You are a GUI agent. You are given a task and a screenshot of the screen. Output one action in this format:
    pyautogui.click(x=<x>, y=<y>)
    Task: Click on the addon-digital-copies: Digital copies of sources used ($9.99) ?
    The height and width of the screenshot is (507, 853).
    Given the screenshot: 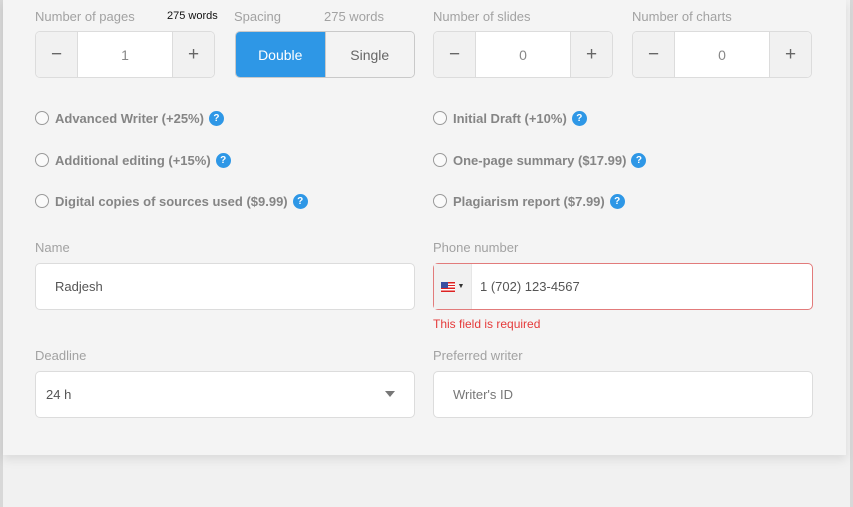 What is the action you would take?
    pyautogui.click(x=171, y=201)
    